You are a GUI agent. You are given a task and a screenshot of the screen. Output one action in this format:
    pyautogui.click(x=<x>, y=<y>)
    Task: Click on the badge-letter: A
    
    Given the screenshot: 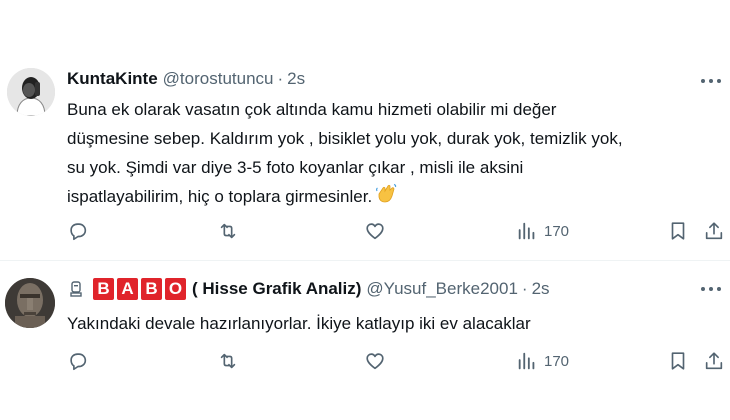 What is the action you would take?
    pyautogui.click(x=127, y=289)
    